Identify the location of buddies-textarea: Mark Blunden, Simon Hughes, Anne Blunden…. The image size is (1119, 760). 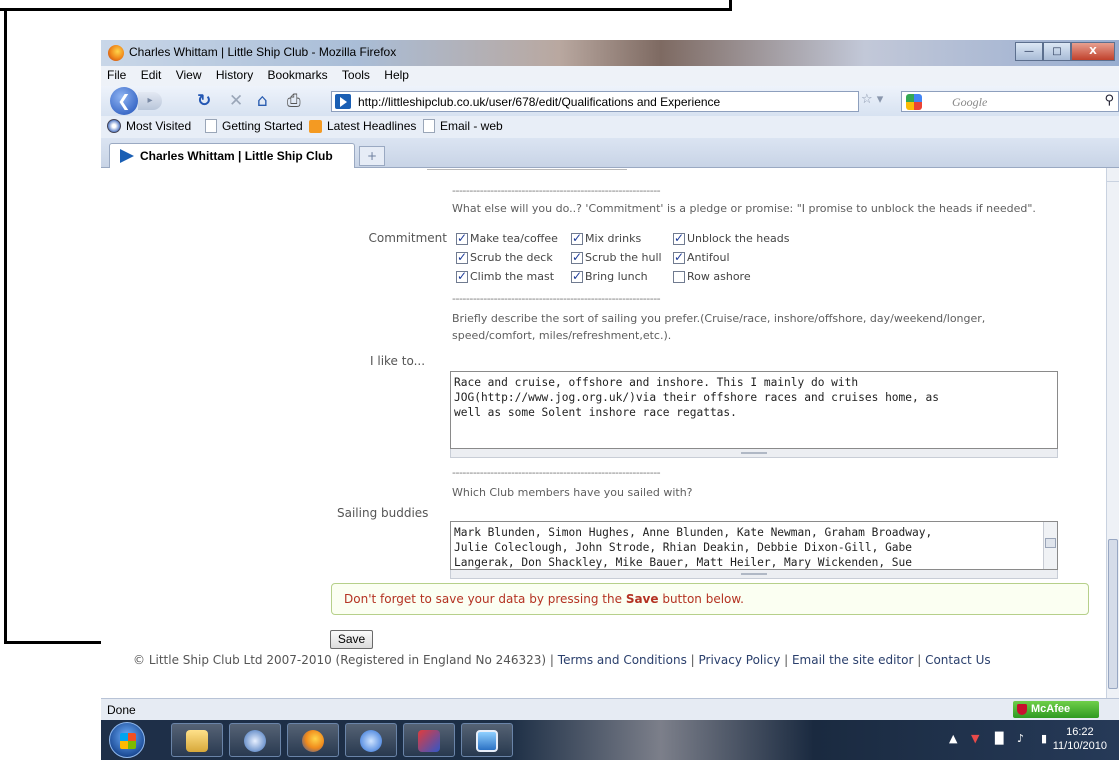
(754, 545).